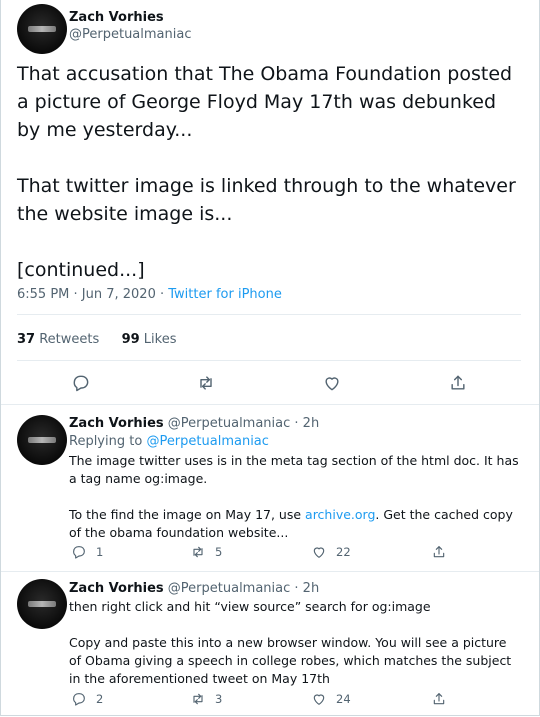 The width and height of the screenshot is (540, 717). What do you see at coordinates (87, 699) in the screenshot?
I see `reply-button: 2` at bounding box center [87, 699].